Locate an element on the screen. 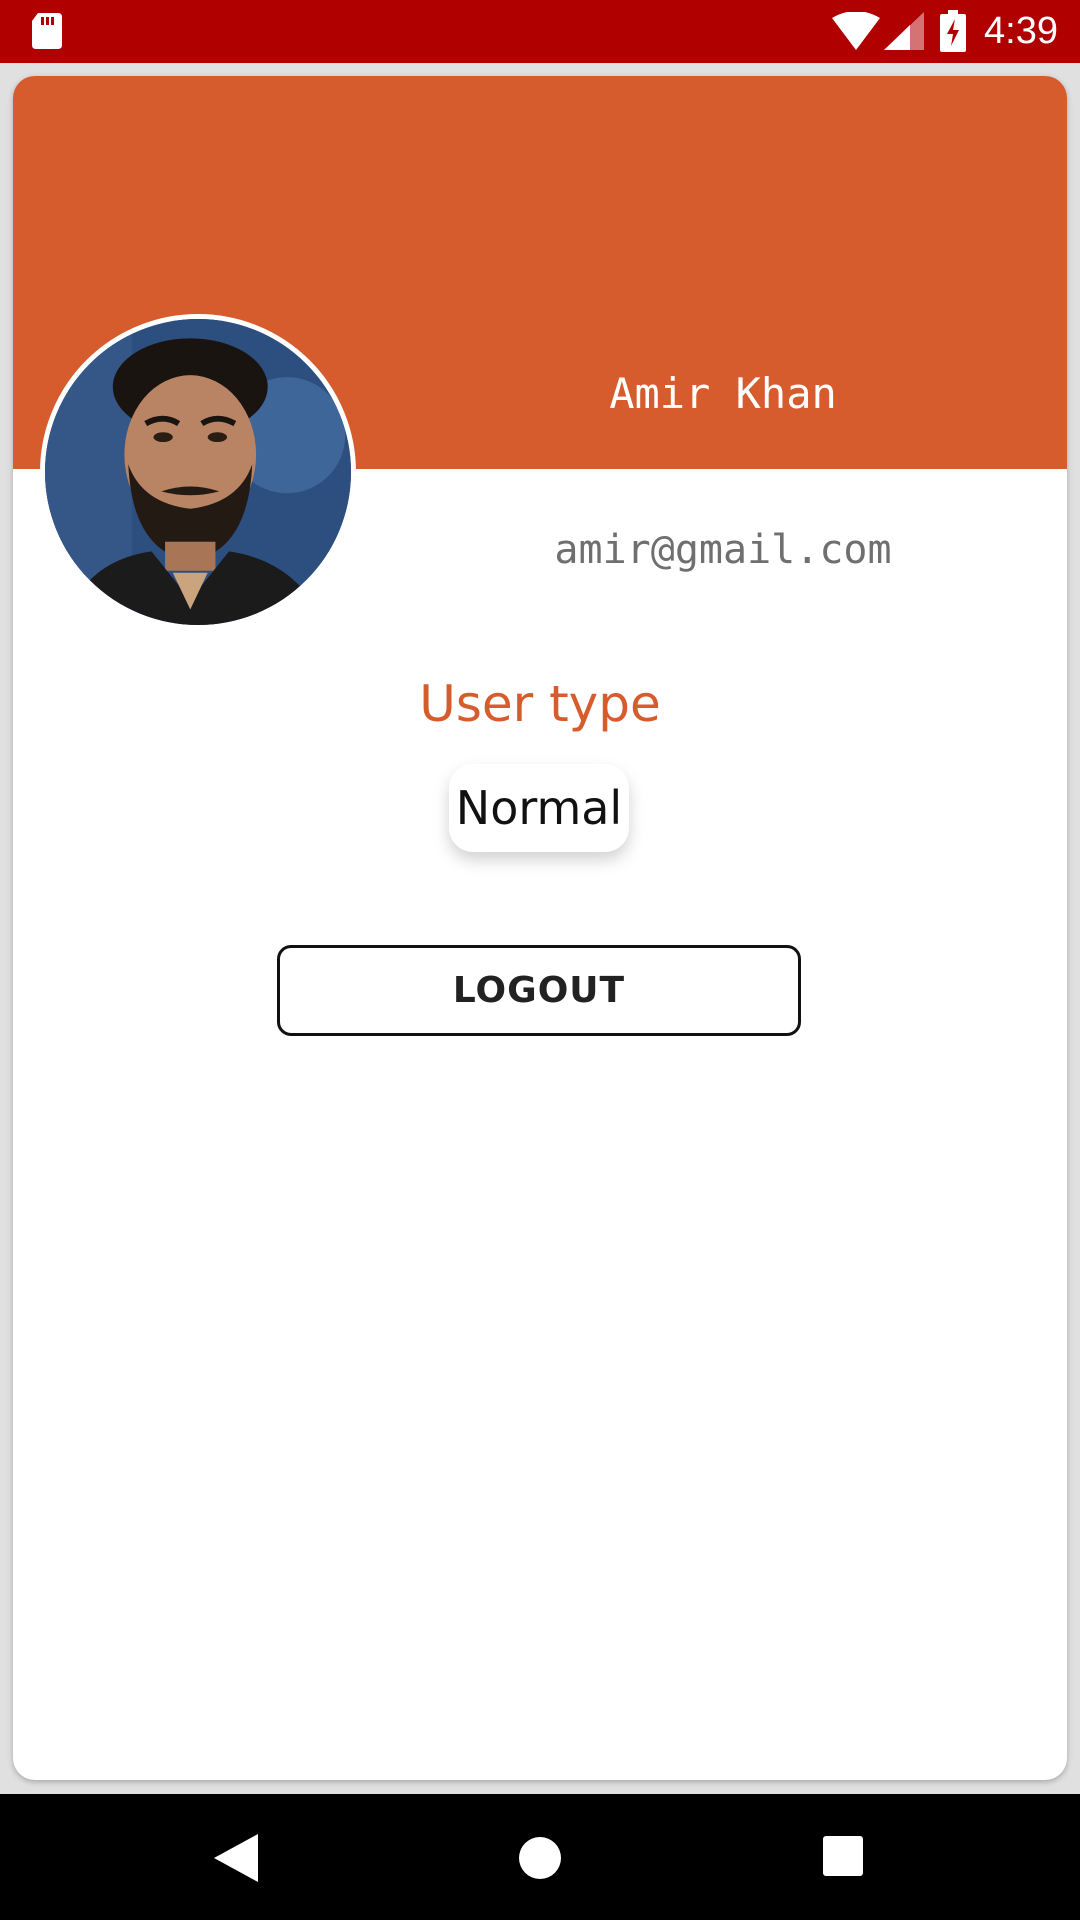 This screenshot has width=1080, height=1920. status-bar: 4:39 is located at coordinates (540, 31).